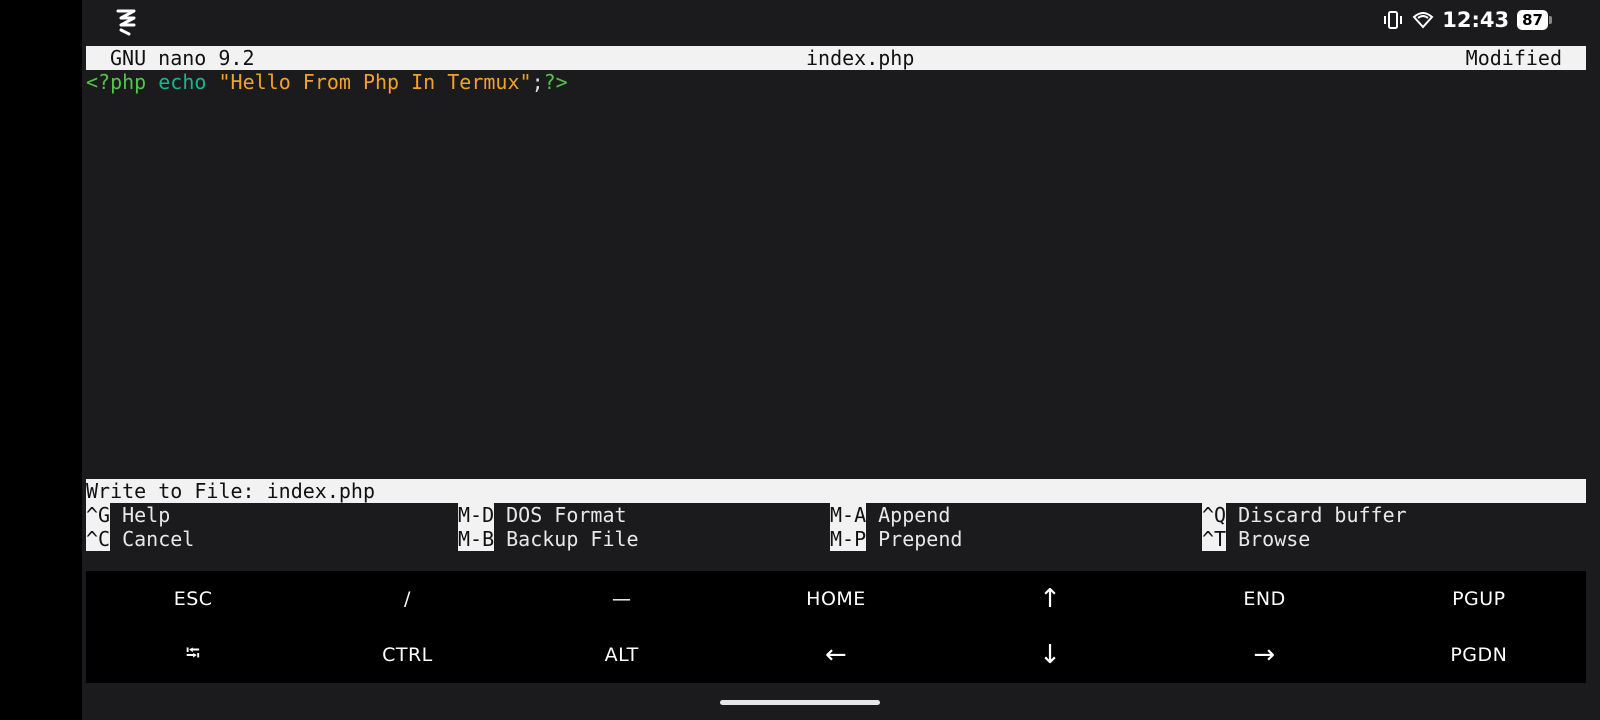  What do you see at coordinates (1050, 599) in the screenshot?
I see `arrow-up-key: ↑` at bounding box center [1050, 599].